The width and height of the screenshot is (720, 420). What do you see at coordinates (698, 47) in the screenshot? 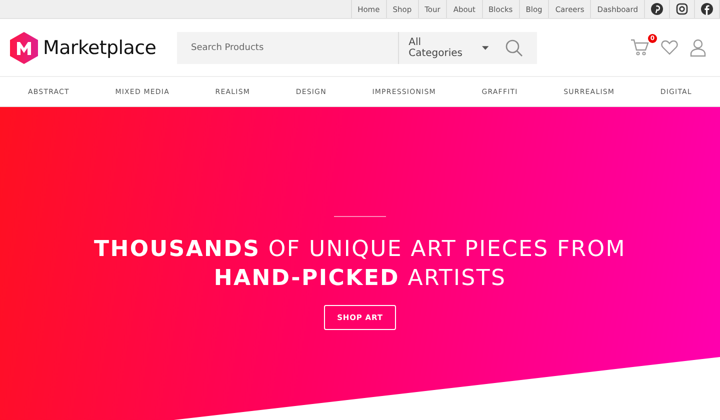
I see `user-icon` at bounding box center [698, 47].